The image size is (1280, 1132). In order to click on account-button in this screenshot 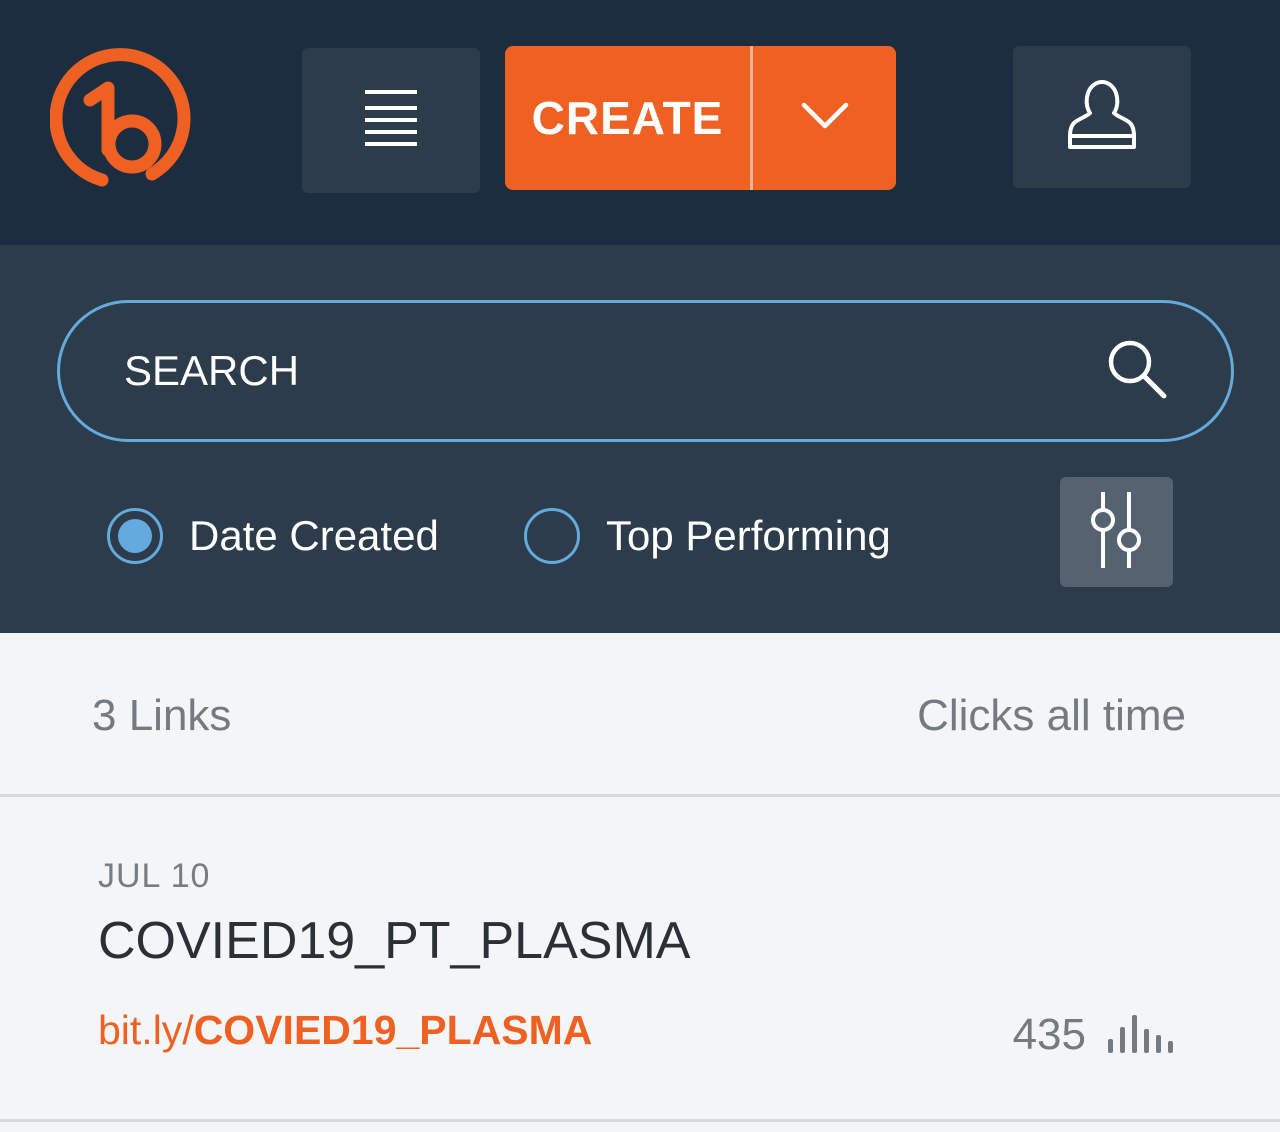, I will do `click(1102, 117)`.